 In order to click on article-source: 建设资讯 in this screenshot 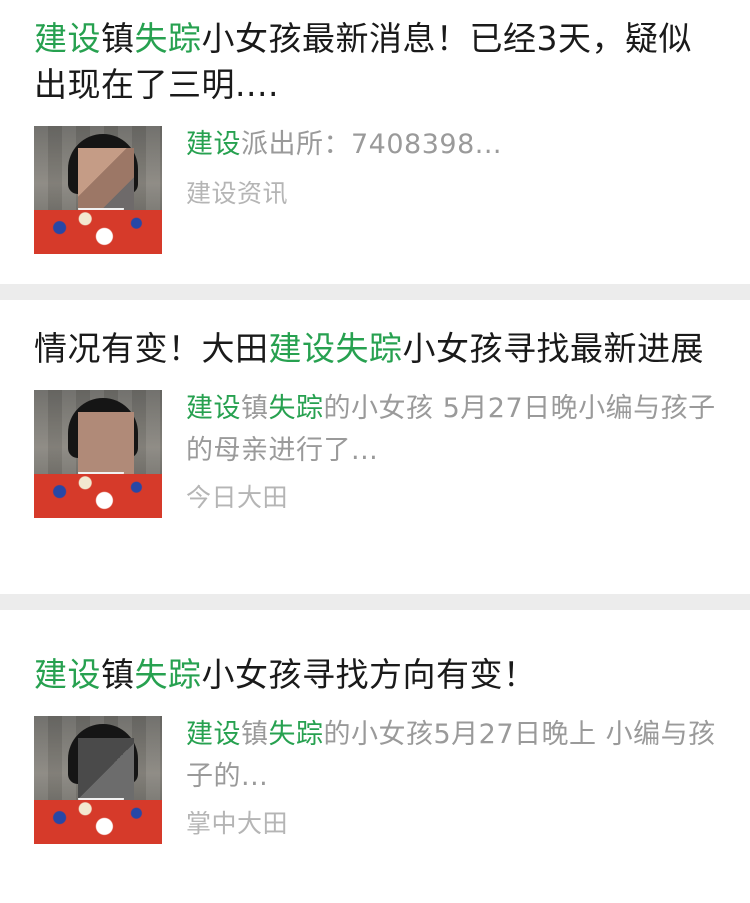, I will do `click(451, 194)`.